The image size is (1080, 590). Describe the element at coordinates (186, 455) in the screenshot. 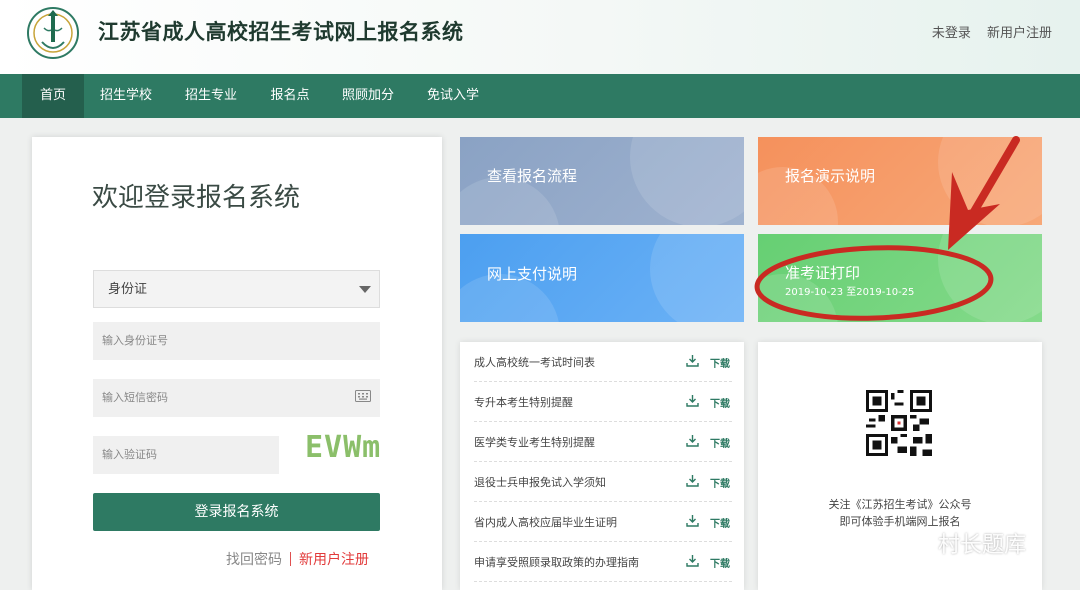

I see `captcha-input: 输入验证码` at that location.